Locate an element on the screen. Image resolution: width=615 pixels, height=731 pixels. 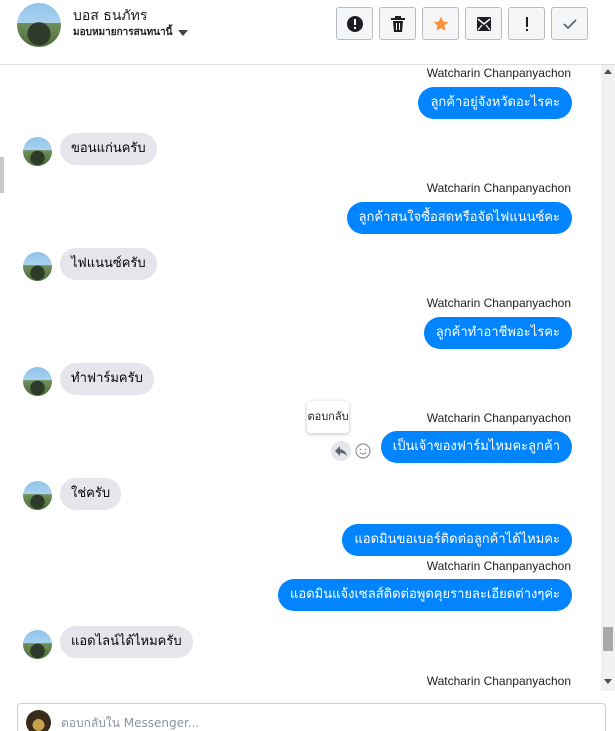
incoming-message: แอดไลน์ได้ไหมครับ is located at coordinates (126, 642).